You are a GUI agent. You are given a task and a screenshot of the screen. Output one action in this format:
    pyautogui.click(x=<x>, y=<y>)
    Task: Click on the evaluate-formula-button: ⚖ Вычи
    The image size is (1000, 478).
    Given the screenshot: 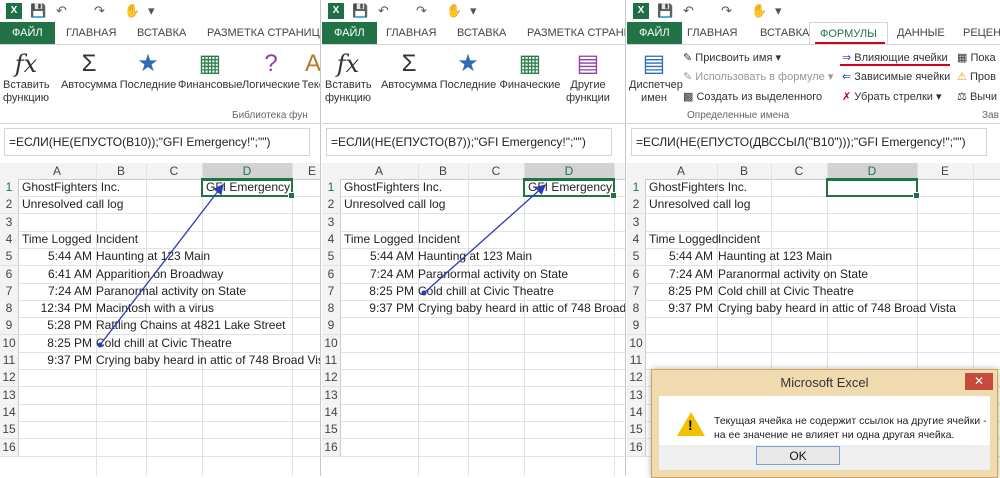 What is the action you would take?
    pyautogui.click(x=977, y=96)
    